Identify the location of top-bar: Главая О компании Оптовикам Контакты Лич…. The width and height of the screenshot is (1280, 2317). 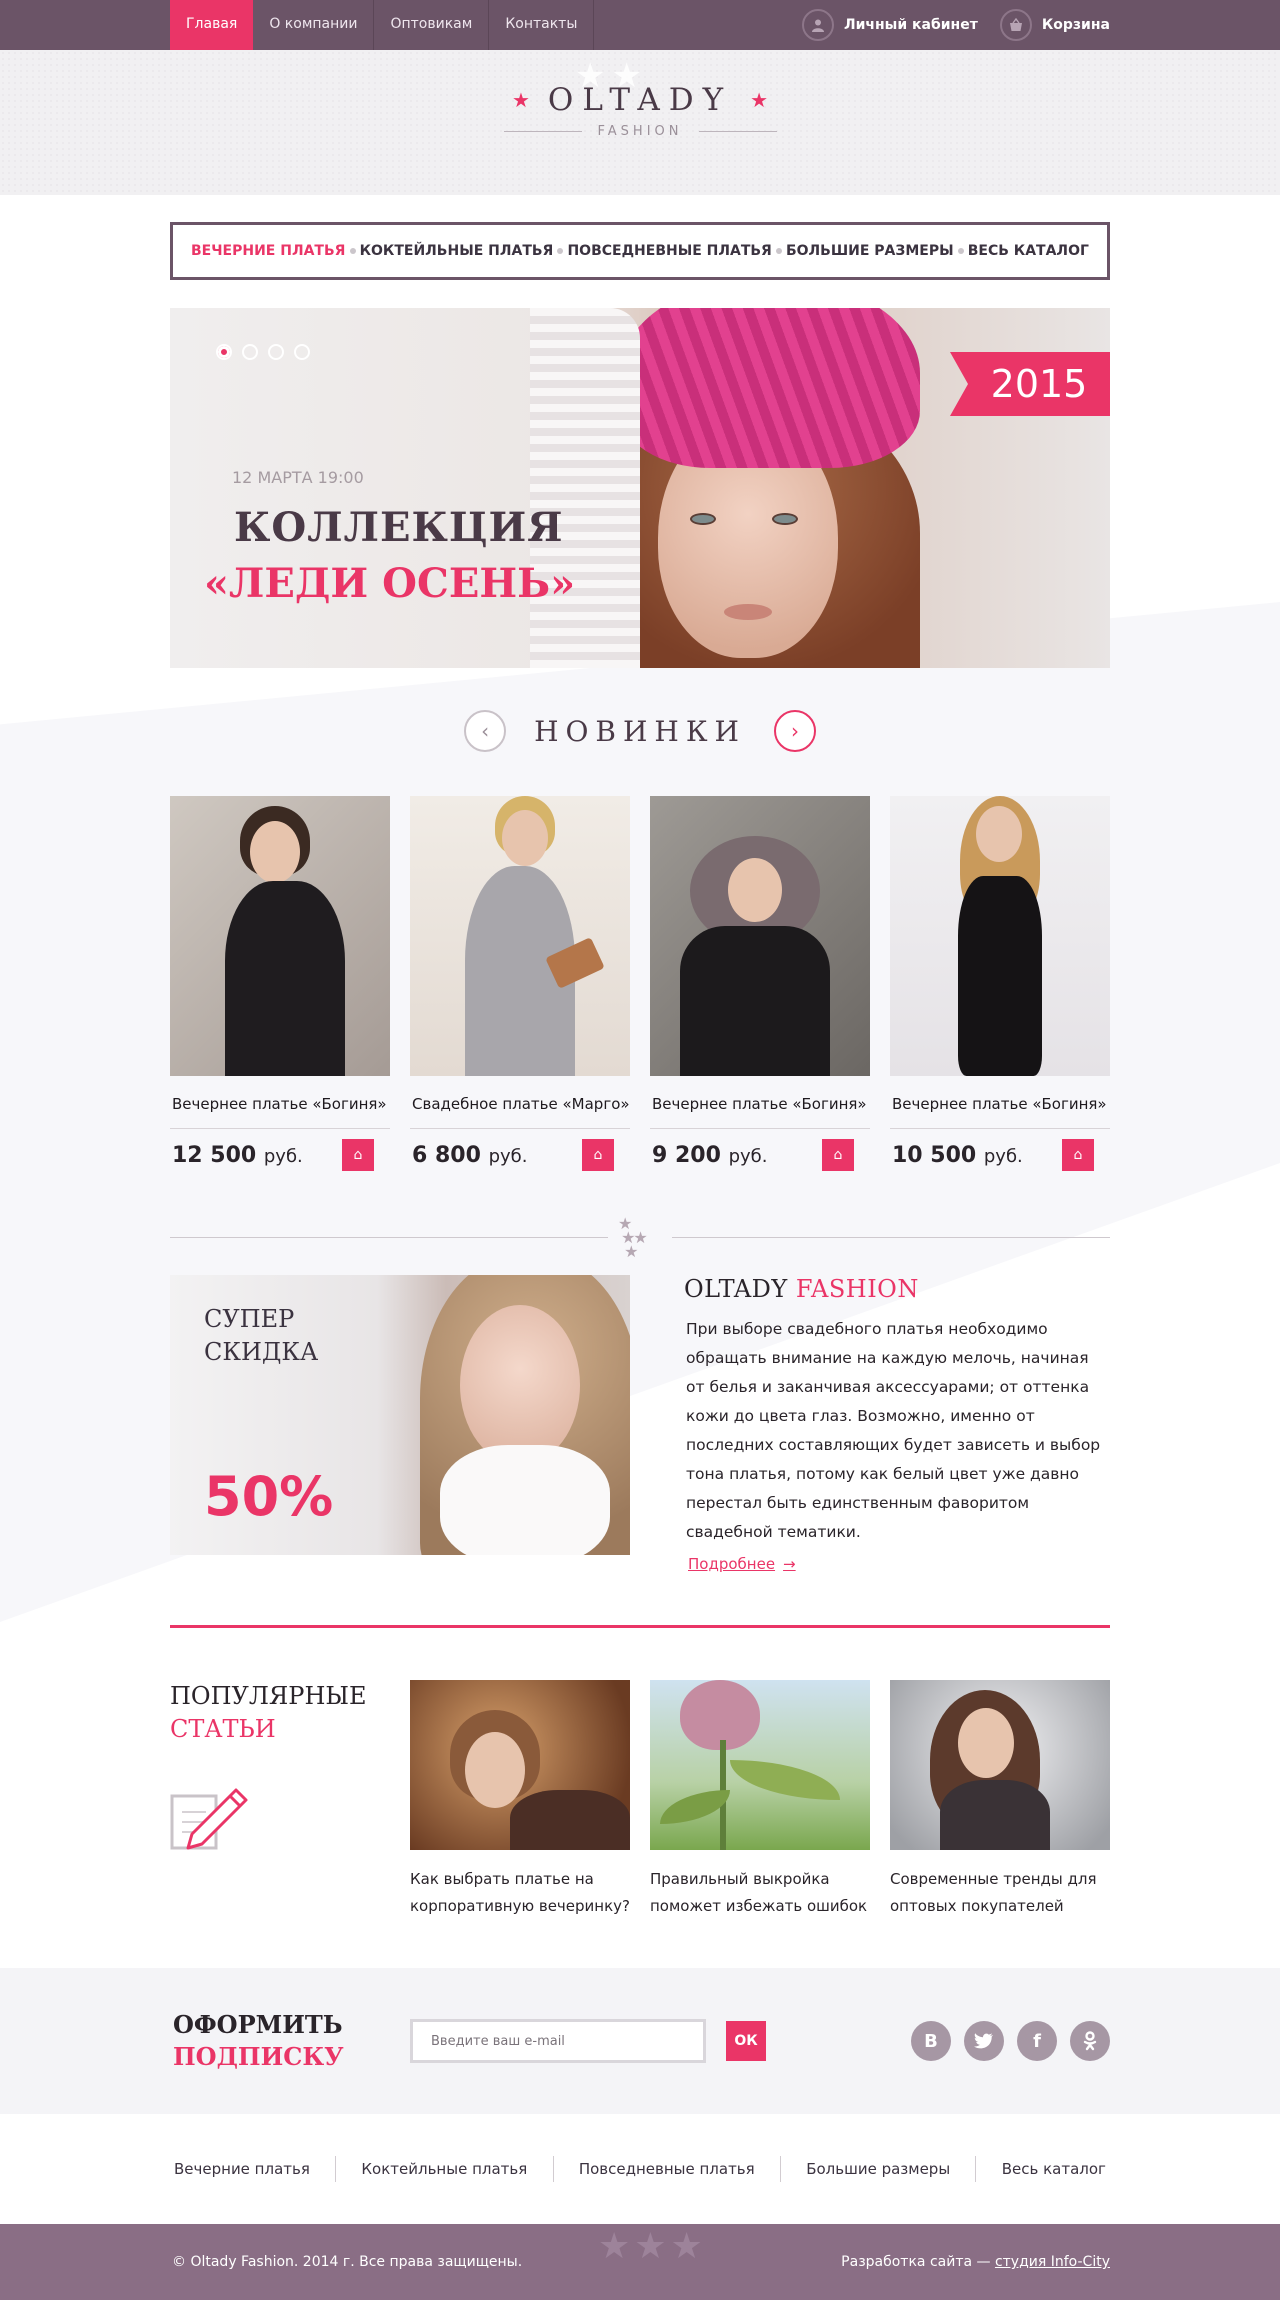
(640, 25).